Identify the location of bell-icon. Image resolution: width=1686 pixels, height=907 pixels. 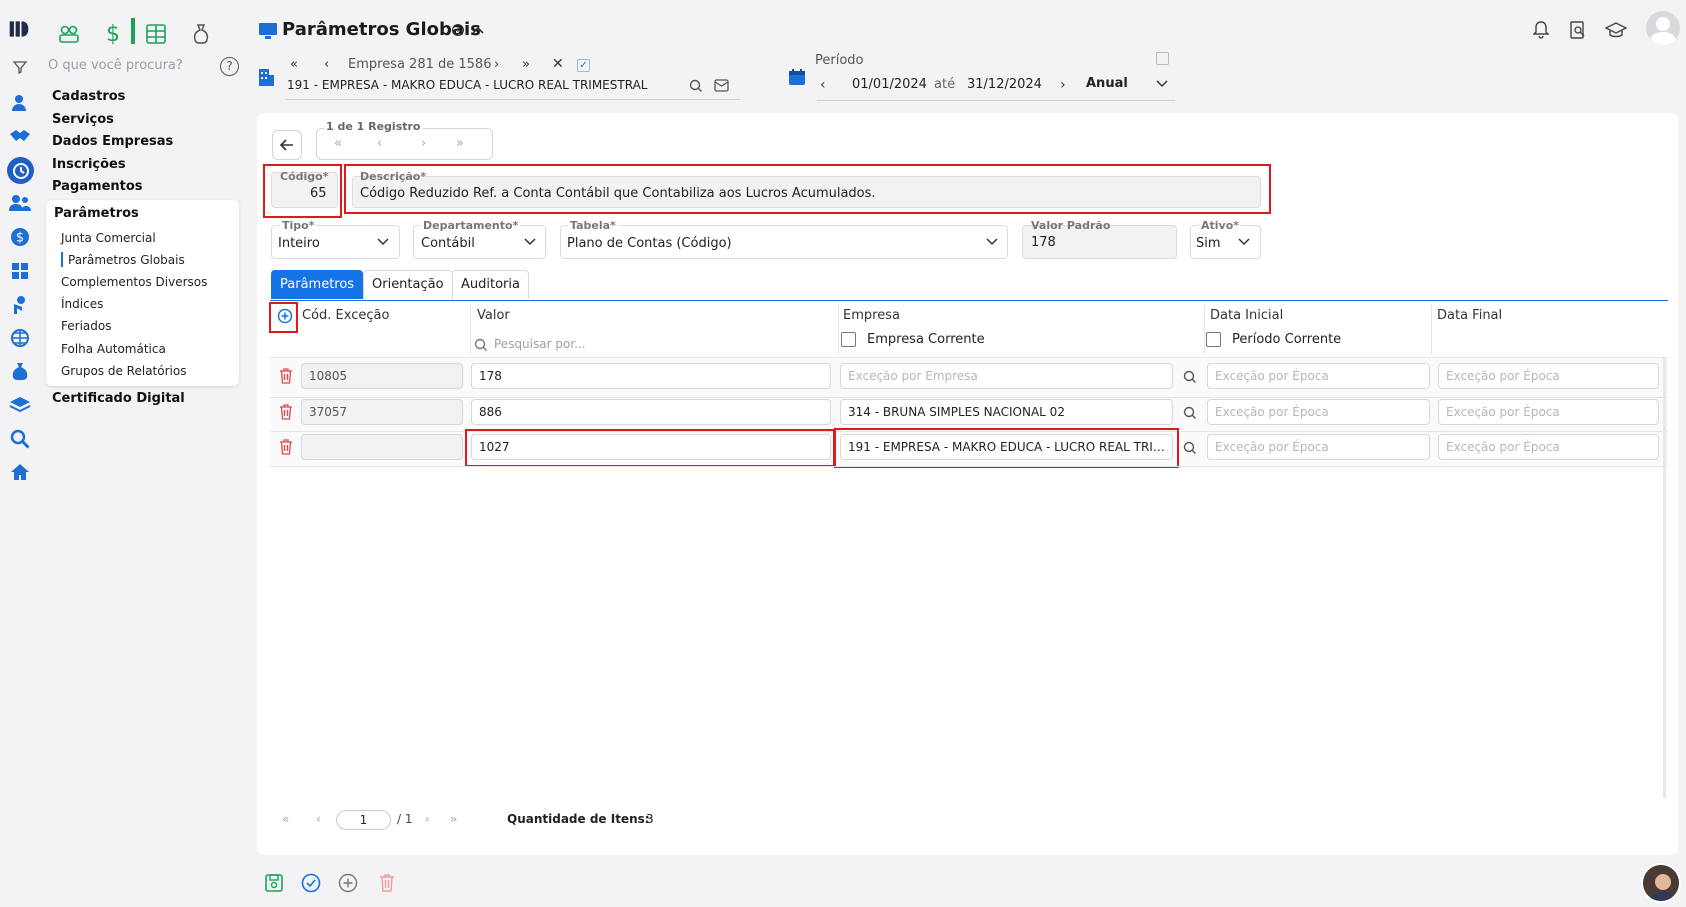
(1541, 30).